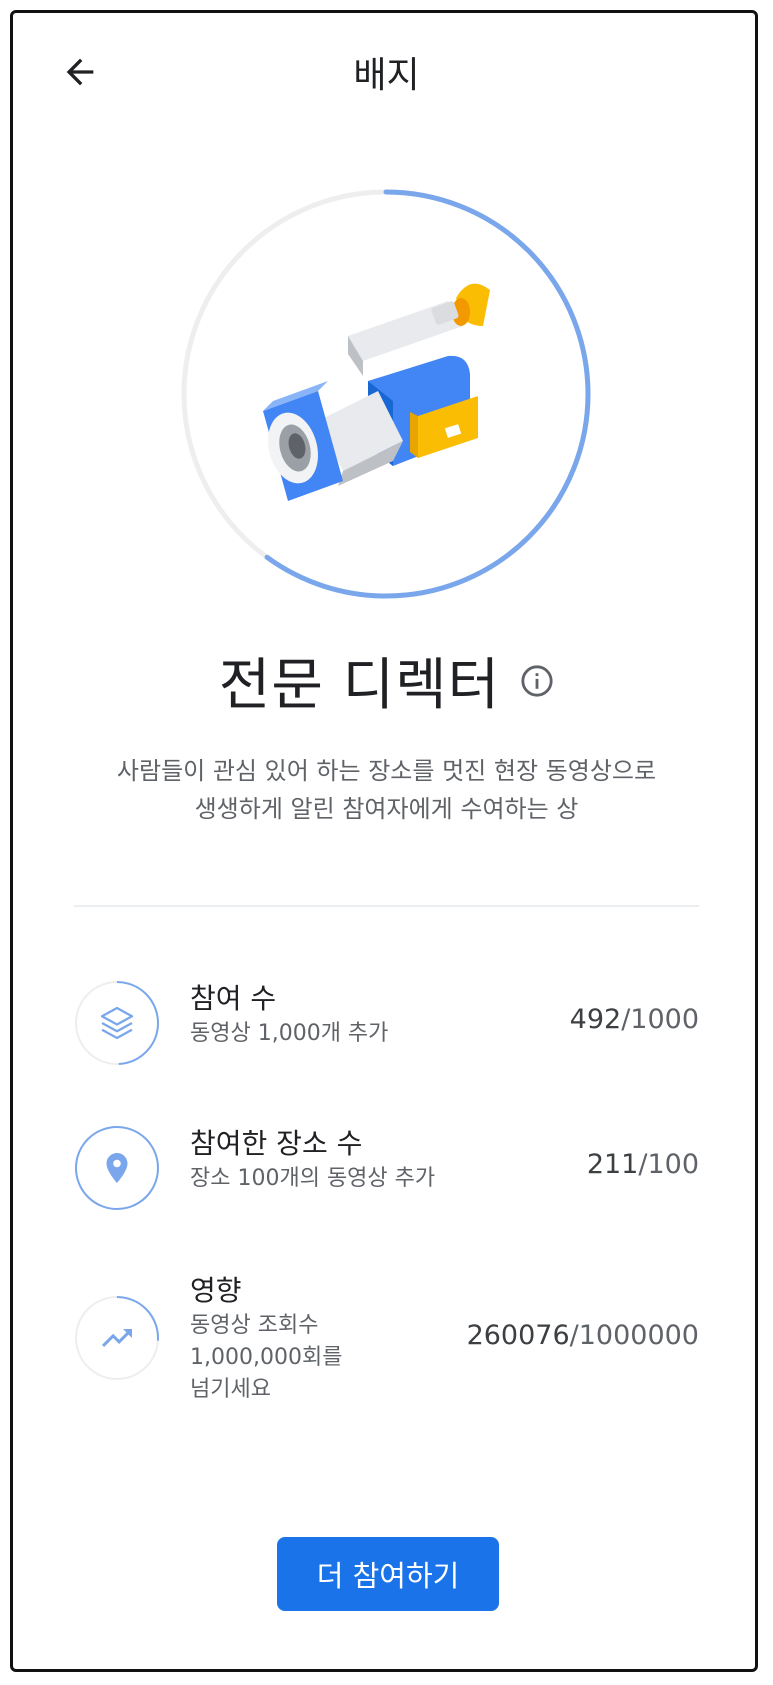 This screenshot has width=773, height=1685. Describe the element at coordinates (276, 1143) in the screenshot. I see `metric-title: 참여한 장소 수` at that location.